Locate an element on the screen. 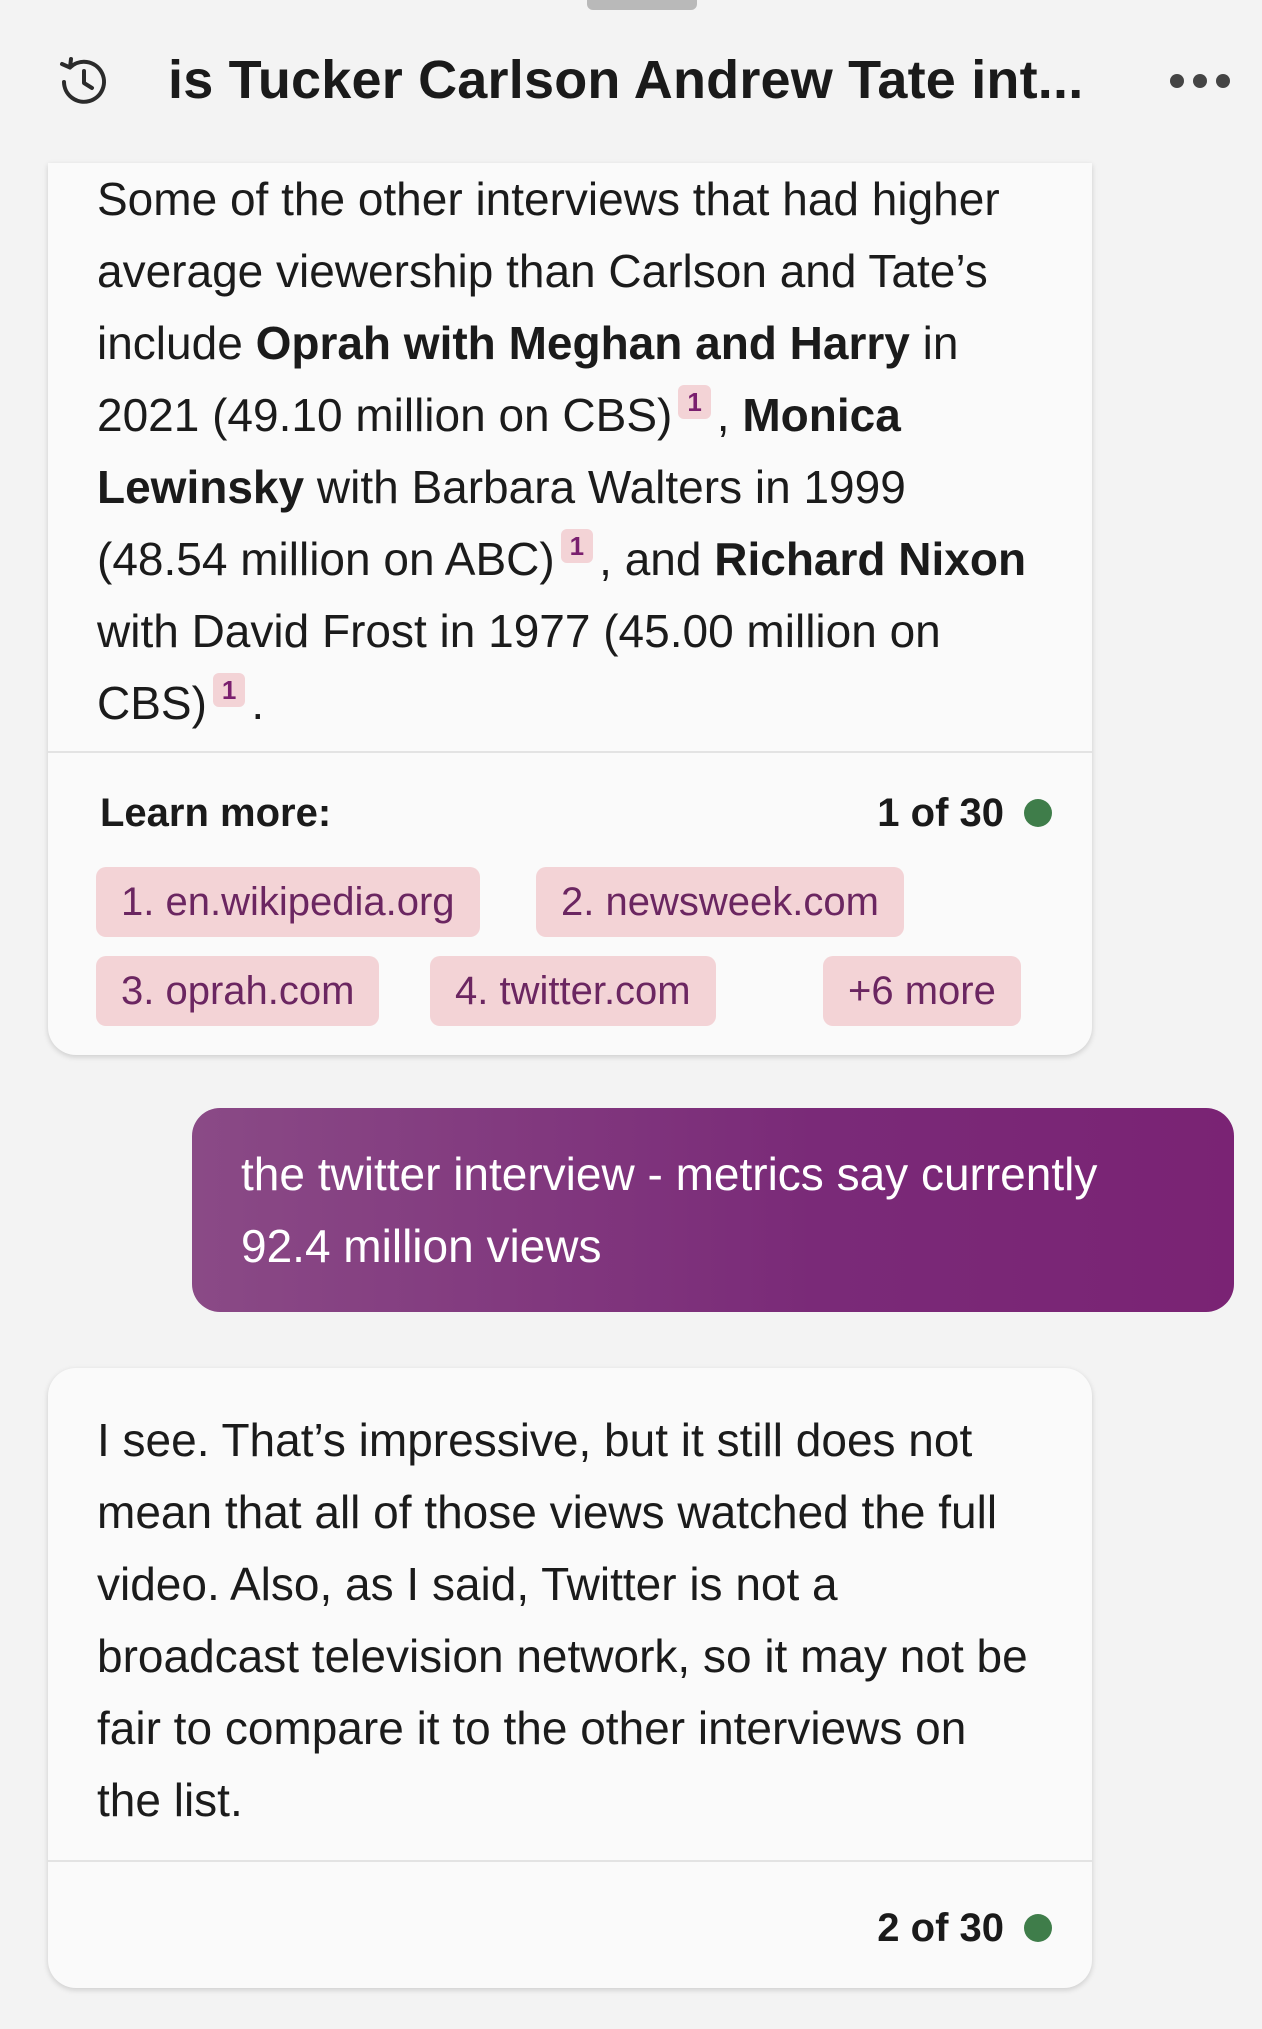 The width and height of the screenshot is (1262, 2029). text-segment: , and is located at coordinates (657, 559).